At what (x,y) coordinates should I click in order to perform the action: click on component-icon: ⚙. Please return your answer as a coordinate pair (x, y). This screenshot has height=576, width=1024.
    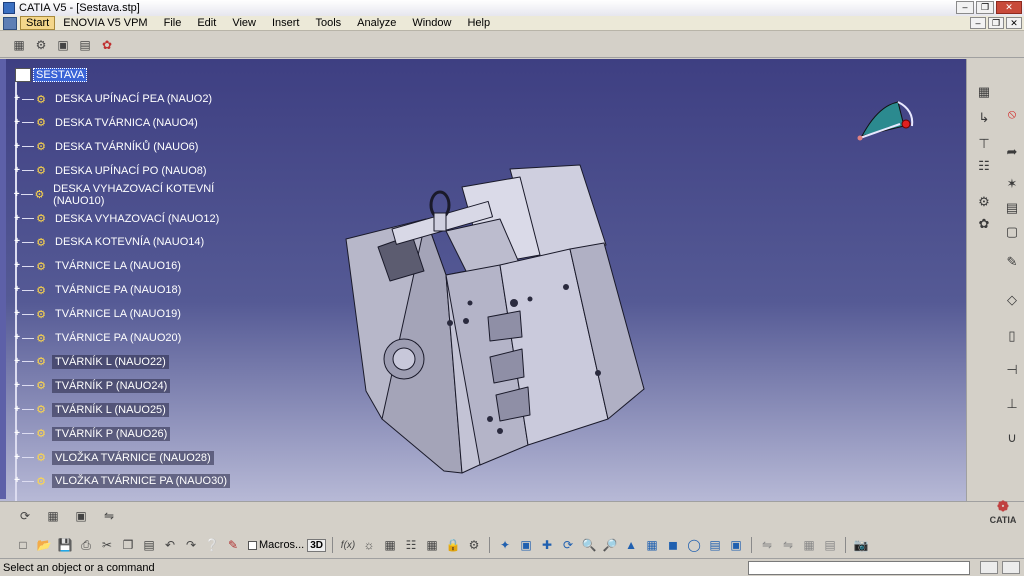
    Looking at the image, I should click on (41, 45).